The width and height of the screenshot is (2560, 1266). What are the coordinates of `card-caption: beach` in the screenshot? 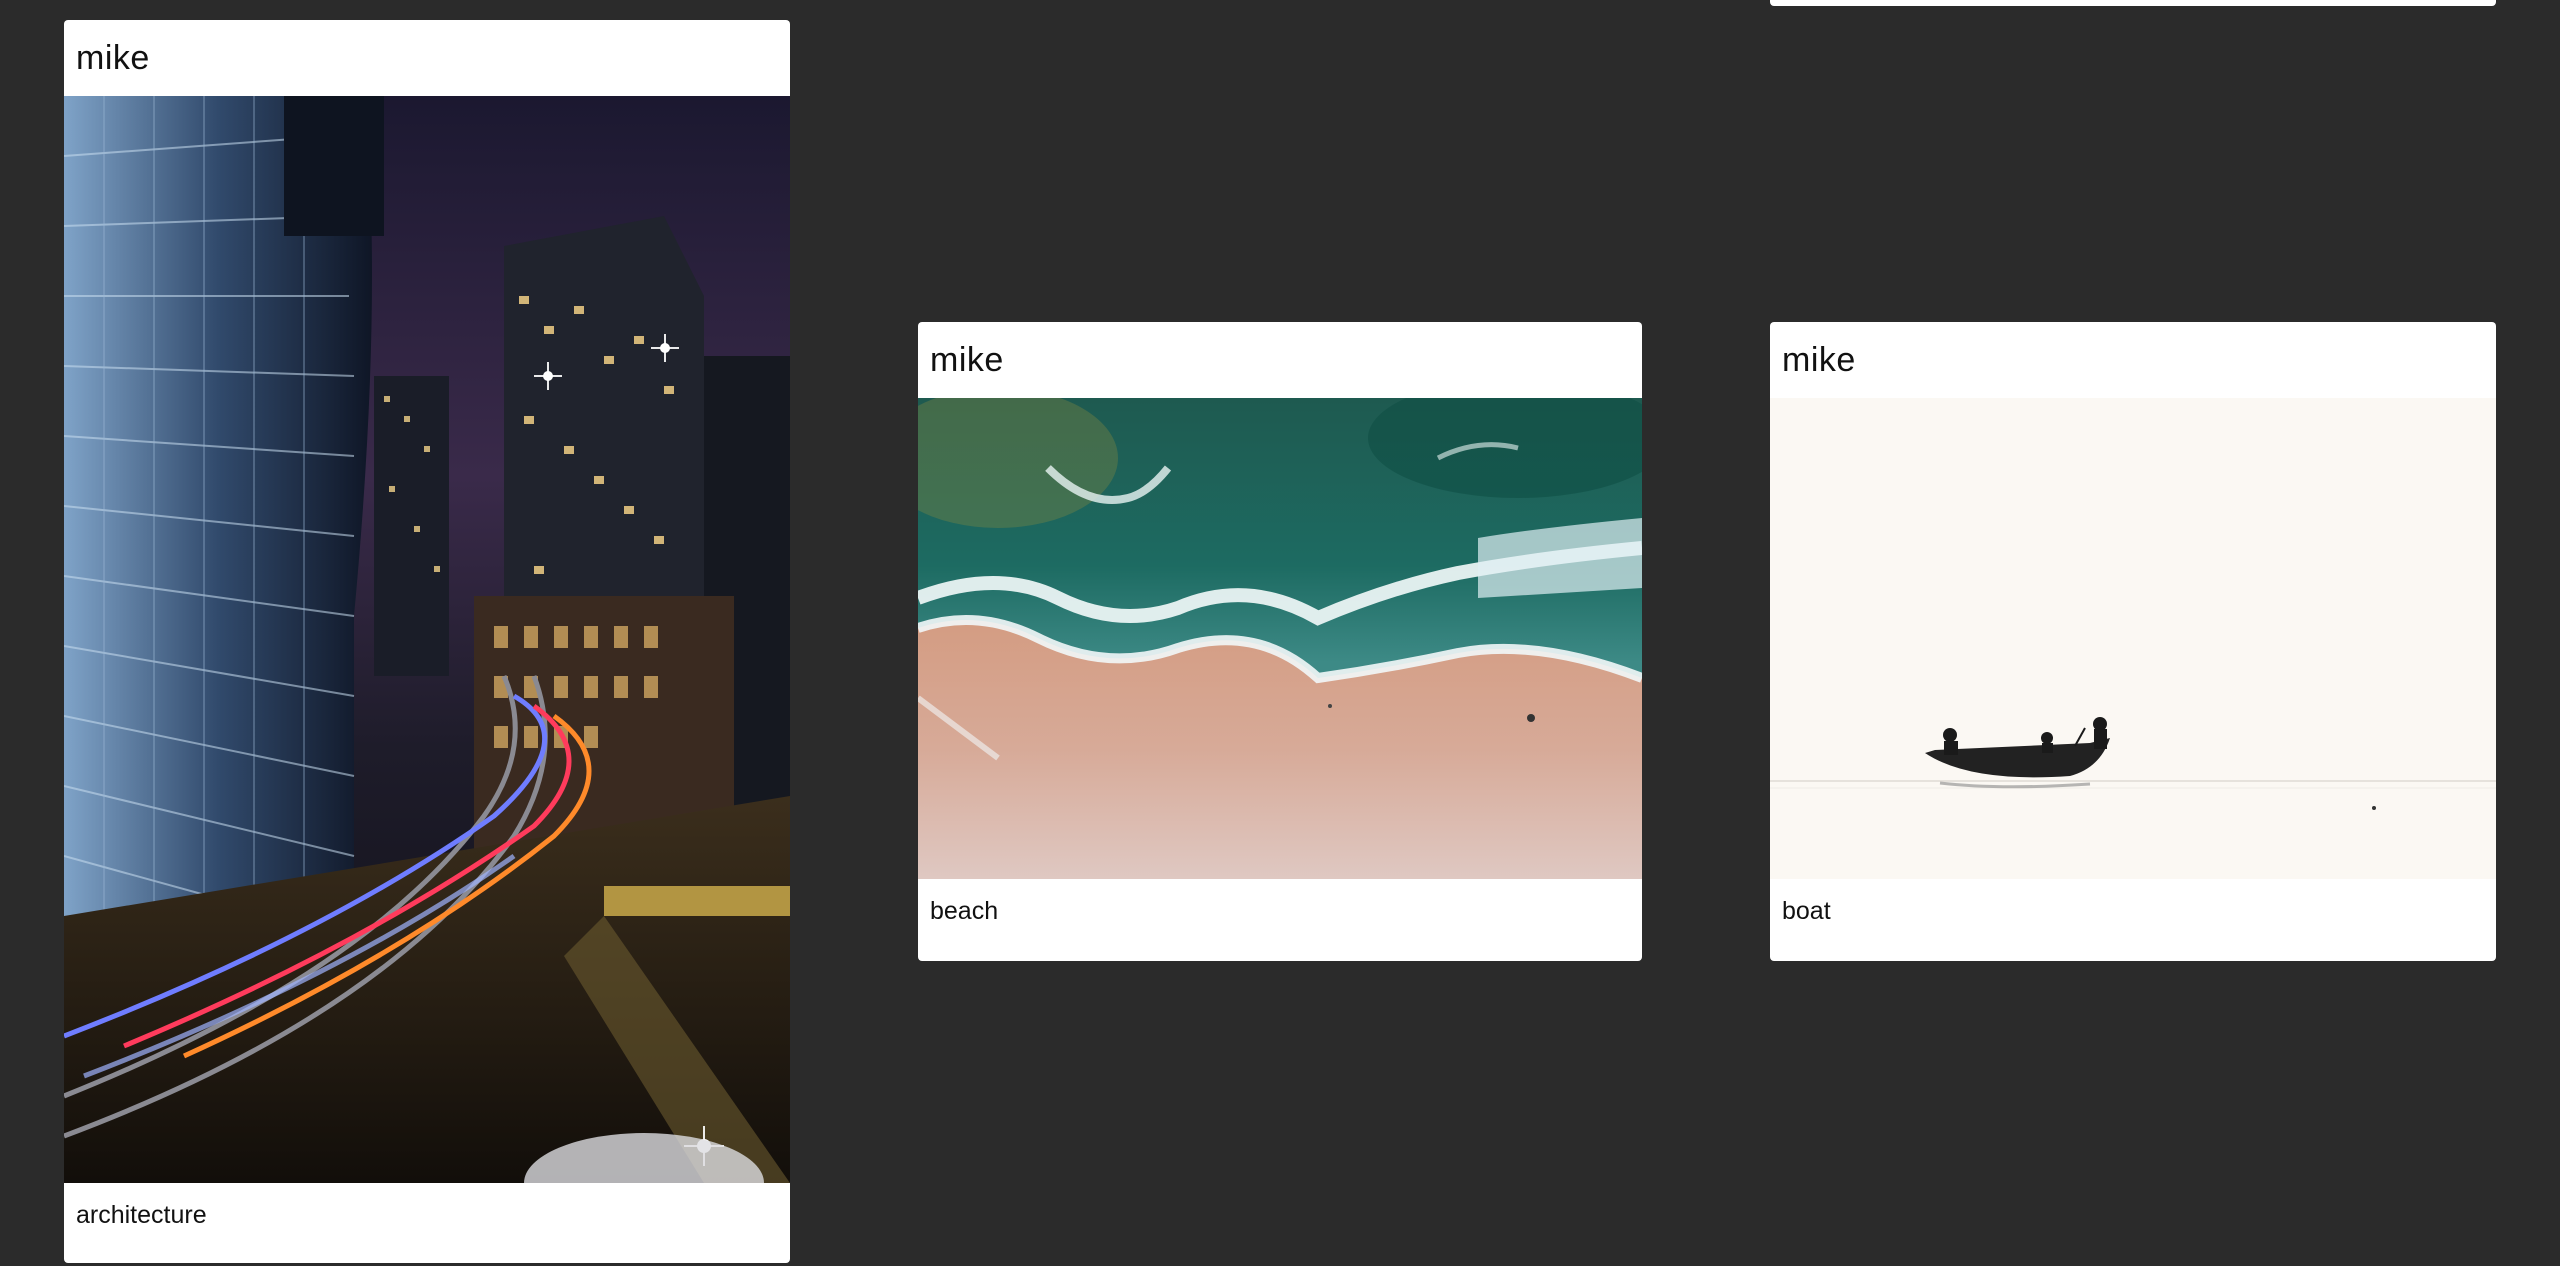 It's located at (964, 910).